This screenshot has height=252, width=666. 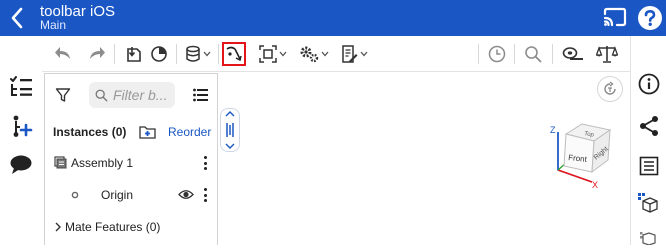 I want to click on undo-button, so click(x=63, y=54).